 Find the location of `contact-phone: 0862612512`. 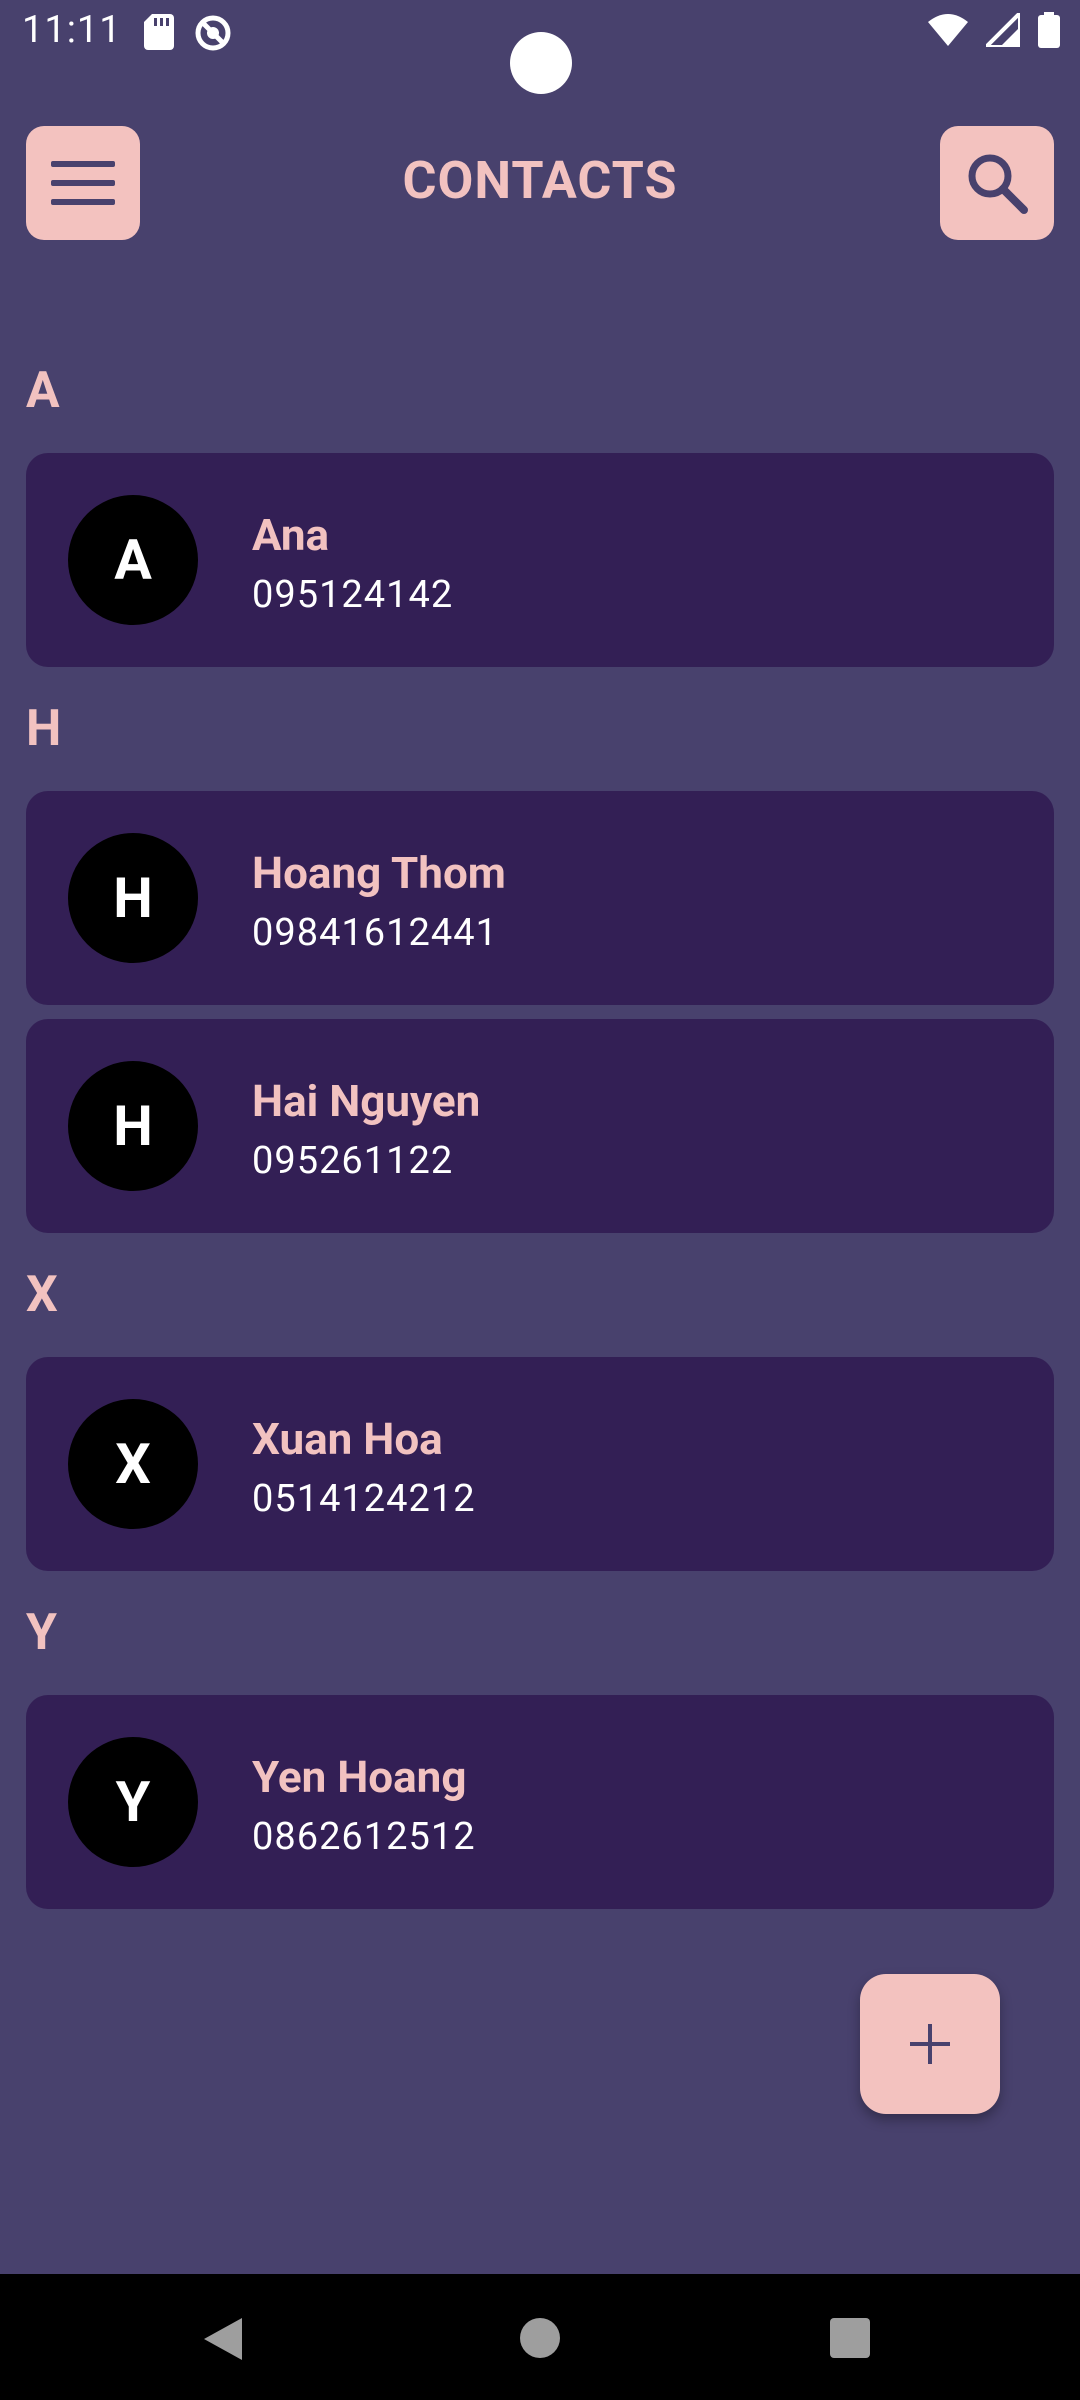

contact-phone: 0862612512 is located at coordinates (364, 1837).